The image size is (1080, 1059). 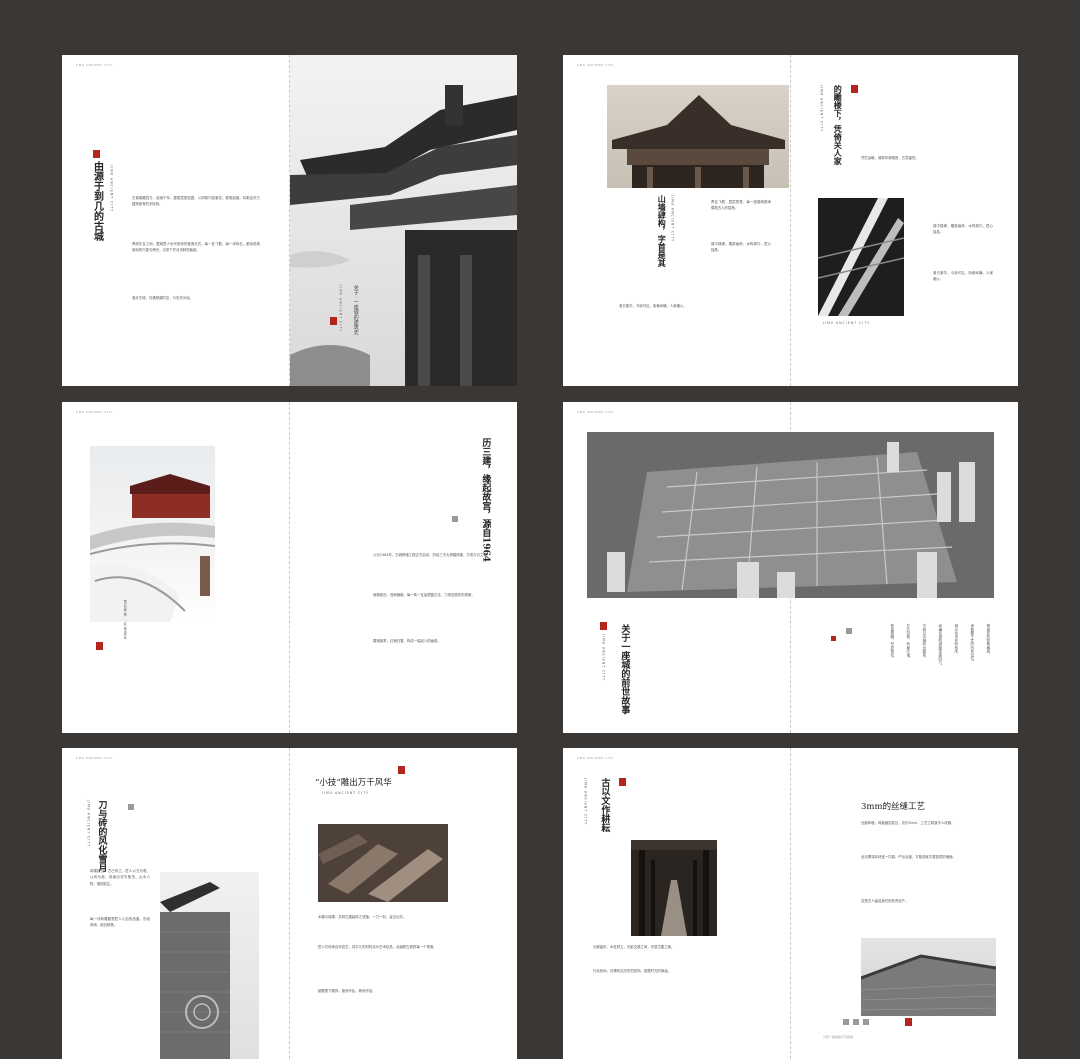 I want to click on spread-2-title-right-en: JIMU ANCIENT CITY, so click(x=821, y=109).